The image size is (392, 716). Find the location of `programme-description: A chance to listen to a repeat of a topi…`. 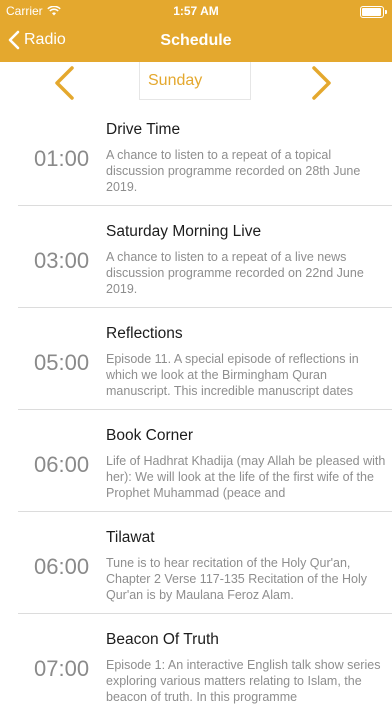

programme-description: A chance to listen to a repeat of a topi… is located at coordinates (233, 171).